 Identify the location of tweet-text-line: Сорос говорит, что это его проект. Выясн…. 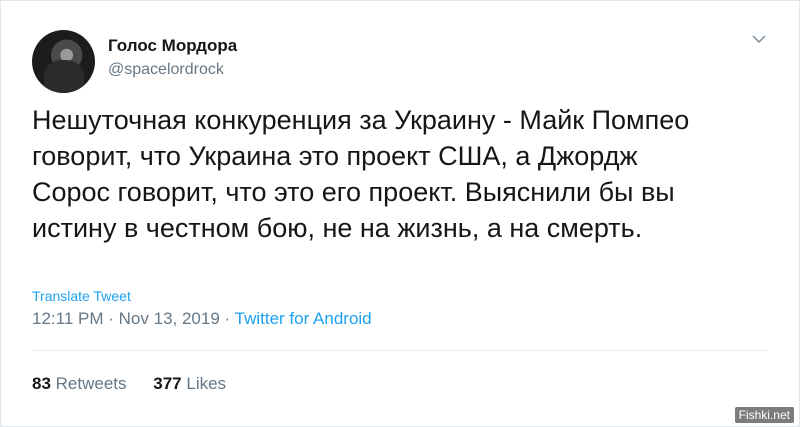
(353, 192).